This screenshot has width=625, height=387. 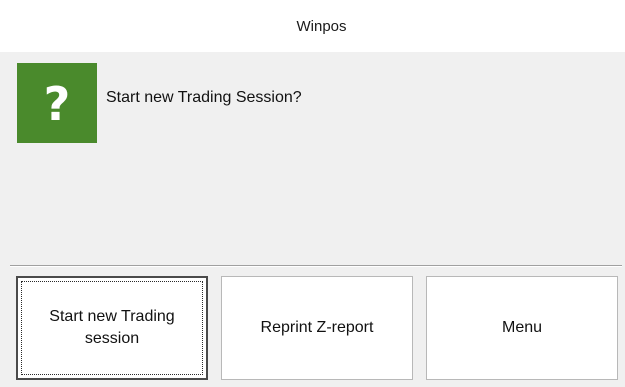 What do you see at coordinates (321, 26) in the screenshot?
I see `window-title: Winpos` at bounding box center [321, 26].